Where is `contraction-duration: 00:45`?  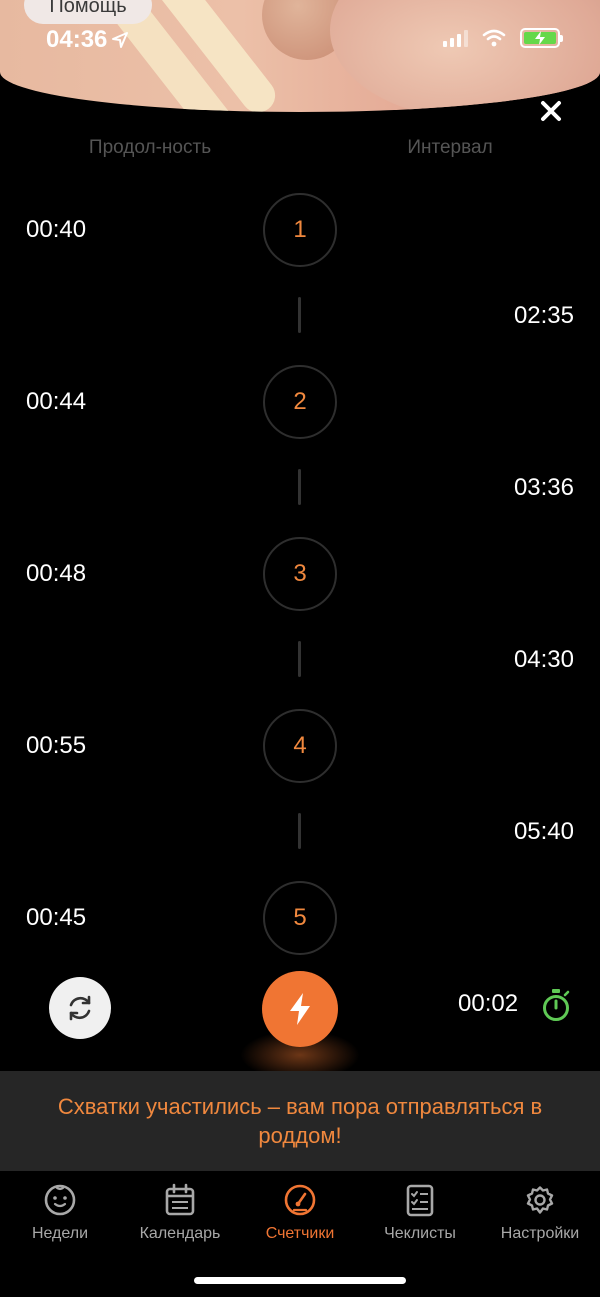
contraction-duration: 00:45 is located at coordinates (56, 917).